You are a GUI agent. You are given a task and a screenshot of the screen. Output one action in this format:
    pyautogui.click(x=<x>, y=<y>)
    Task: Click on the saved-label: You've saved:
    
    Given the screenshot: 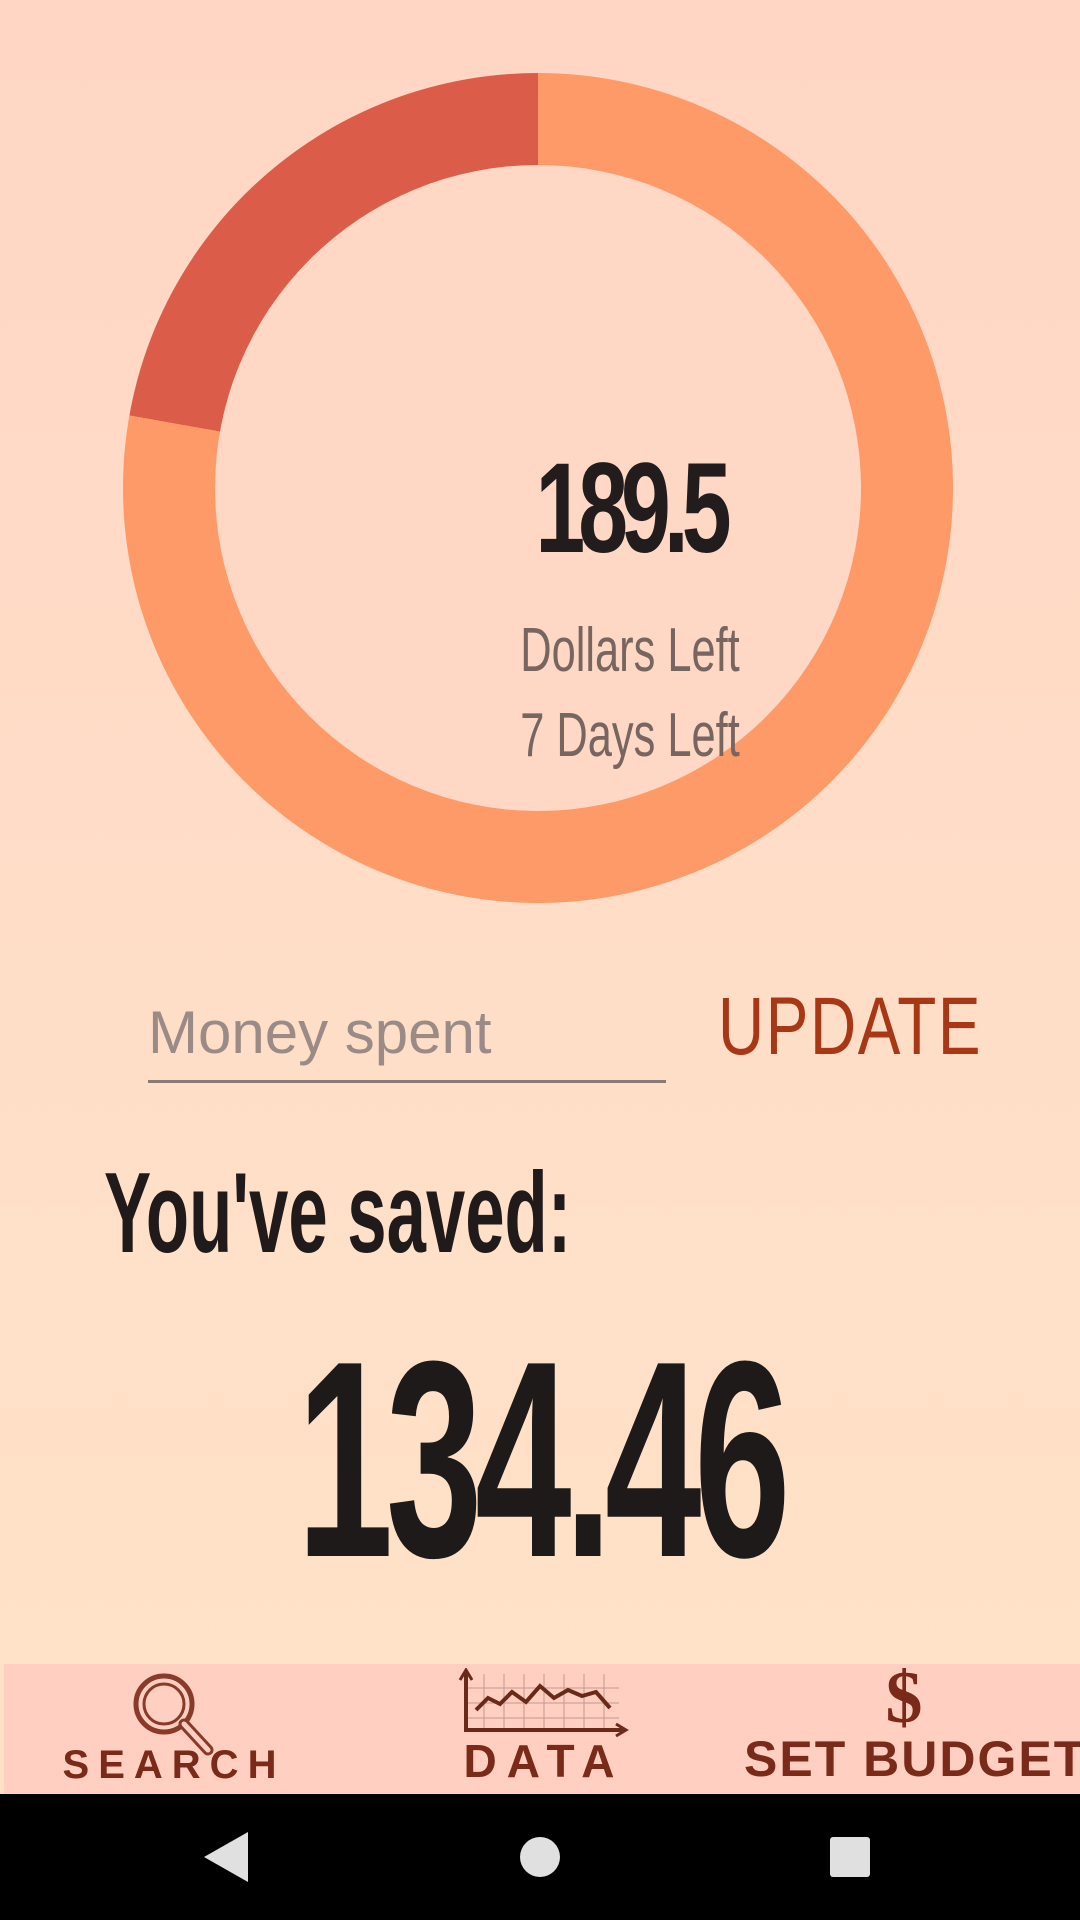 What is the action you would take?
    pyautogui.click(x=338, y=1213)
    